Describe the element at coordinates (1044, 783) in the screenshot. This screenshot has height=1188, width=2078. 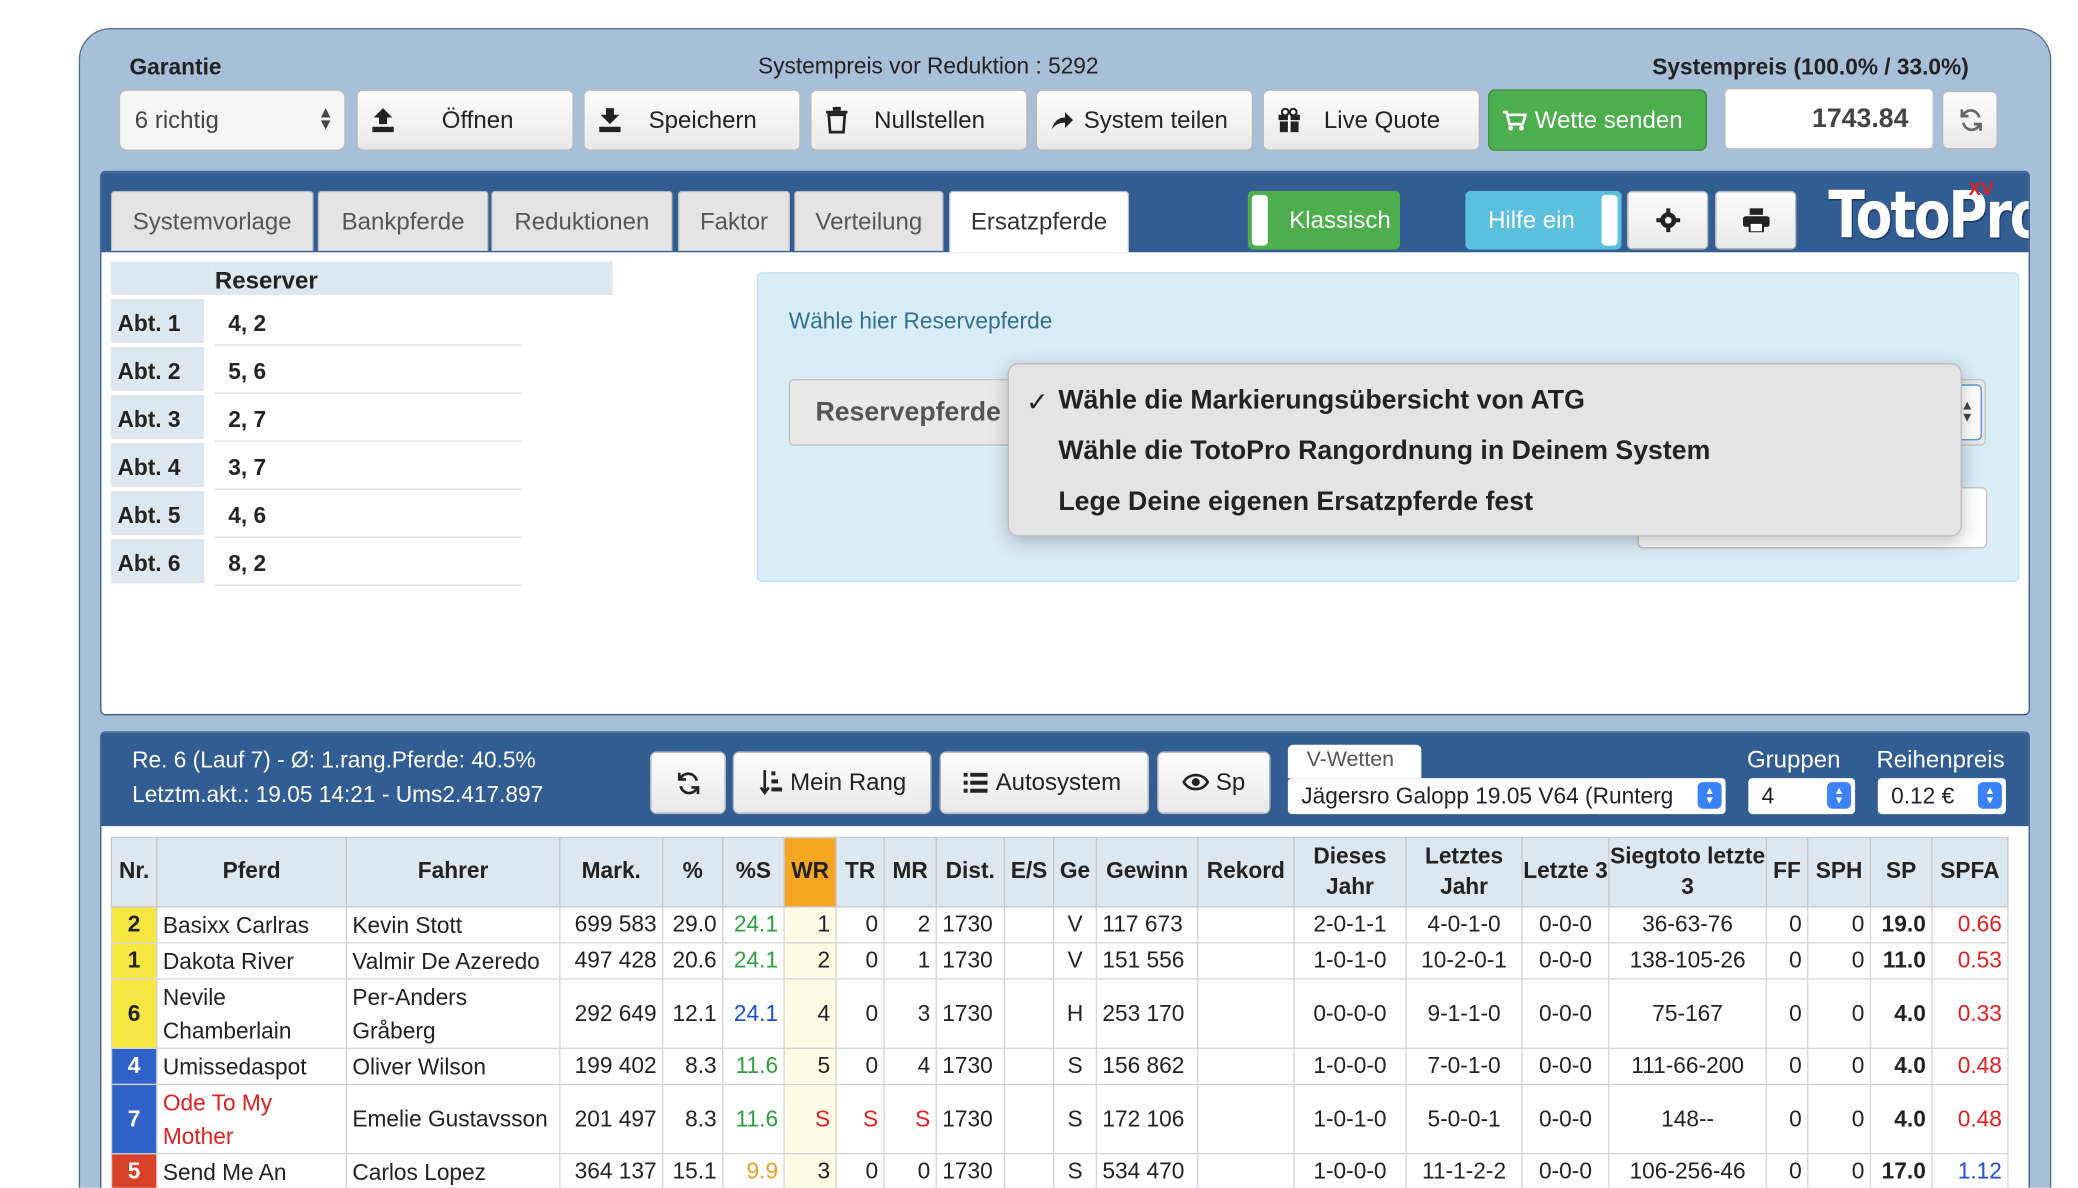
I see `autosystem-button: Autosystem` at that location.